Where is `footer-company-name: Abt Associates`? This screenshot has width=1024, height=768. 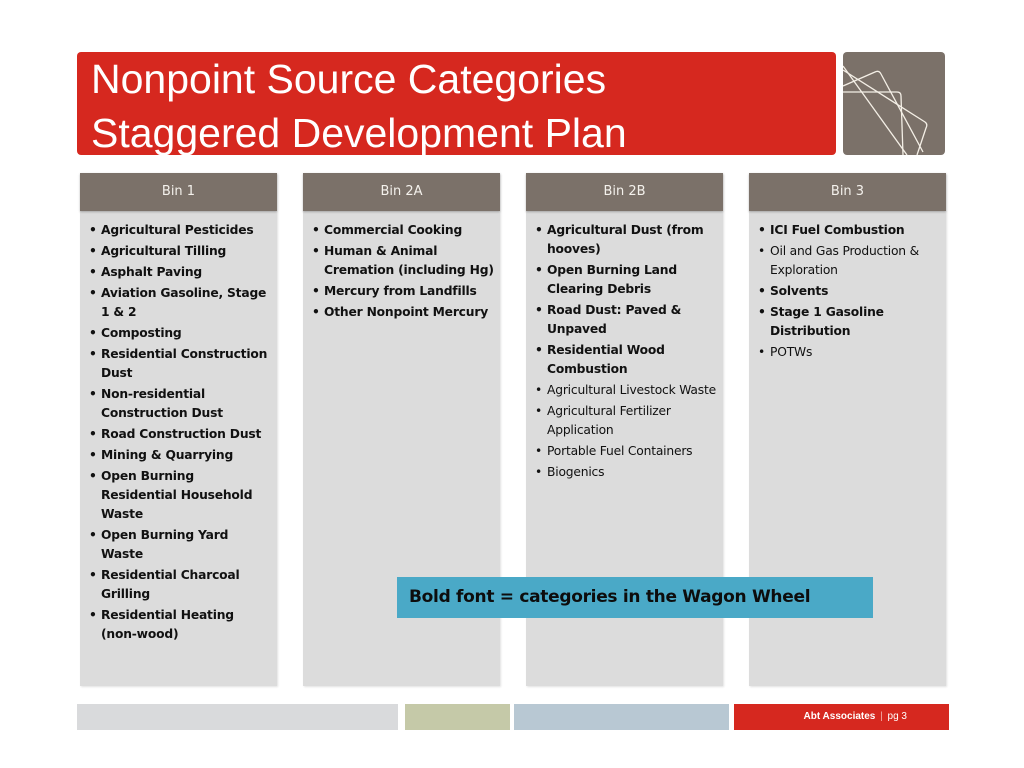
footer-company-name: Abt Associates is located at coordinates (839, 716).